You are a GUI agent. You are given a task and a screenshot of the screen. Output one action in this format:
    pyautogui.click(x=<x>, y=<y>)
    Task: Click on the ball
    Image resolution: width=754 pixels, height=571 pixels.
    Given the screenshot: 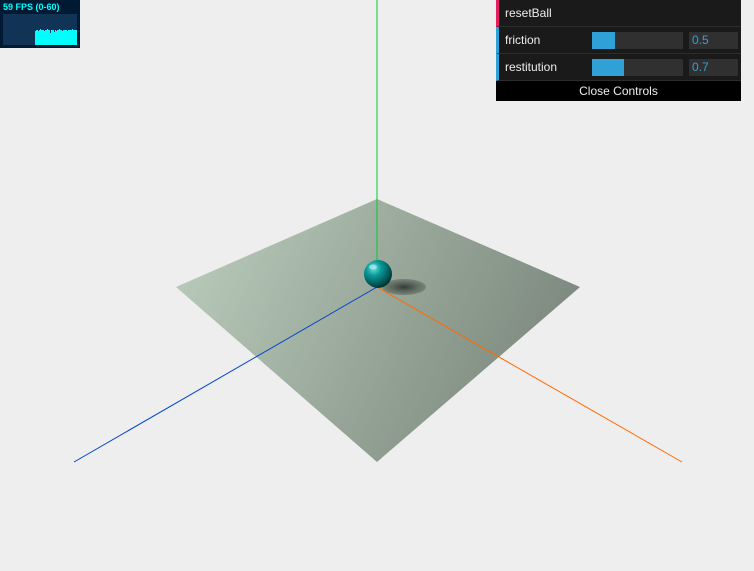 What is the action you would take?
    pyautogui.click(x=378, y=274)
    